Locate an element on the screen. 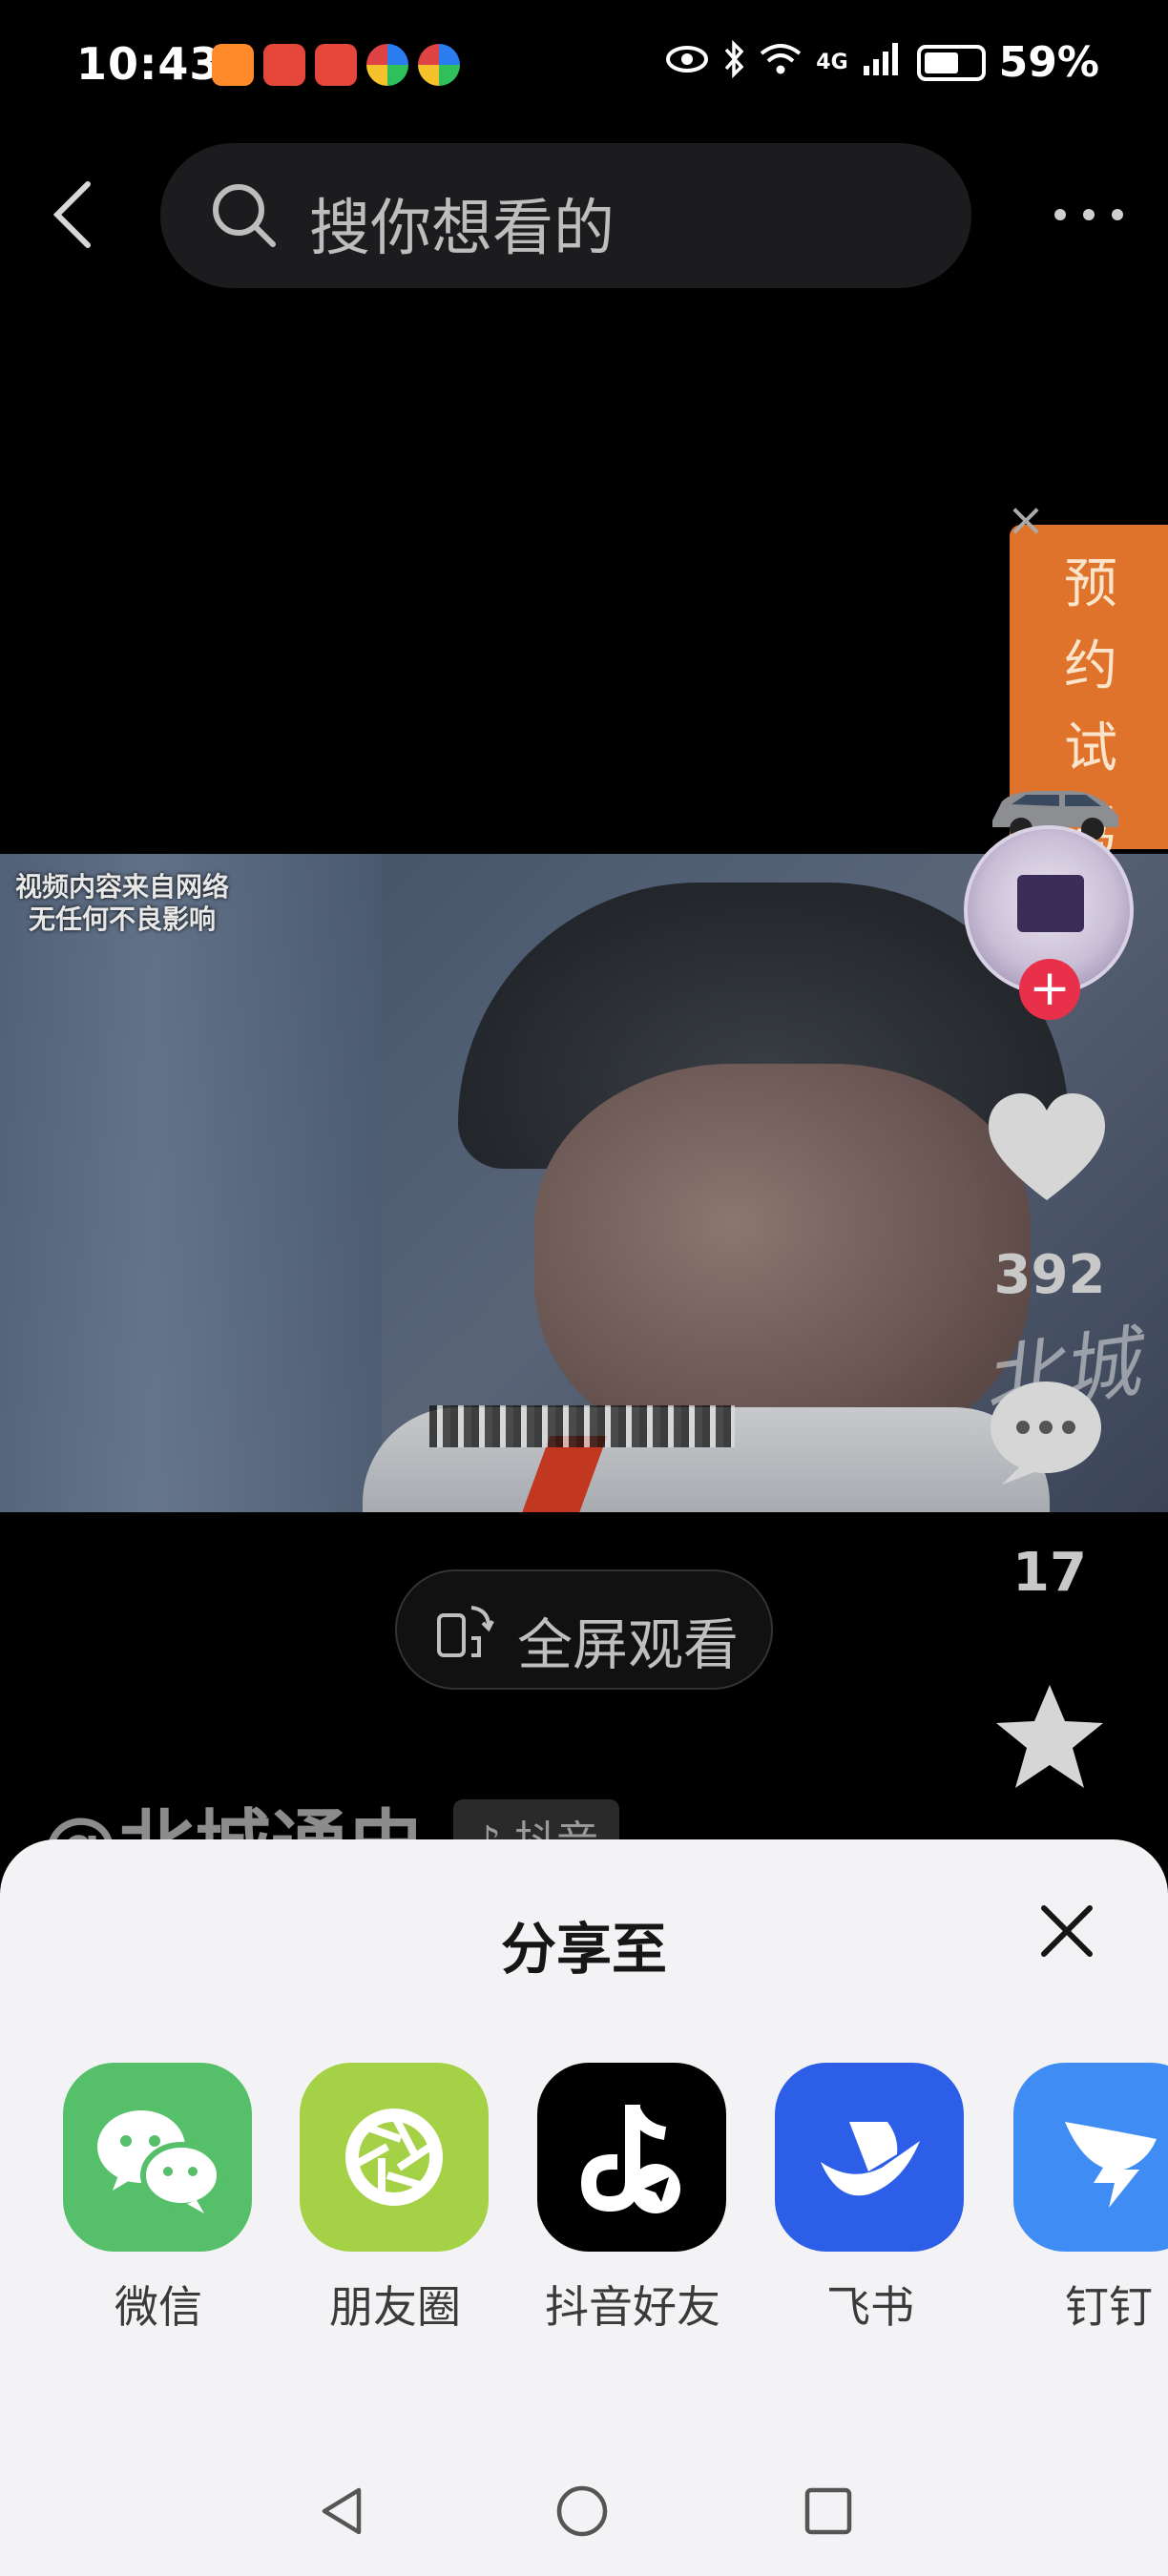  douyin-icon is located at coordinates (631, 2157).